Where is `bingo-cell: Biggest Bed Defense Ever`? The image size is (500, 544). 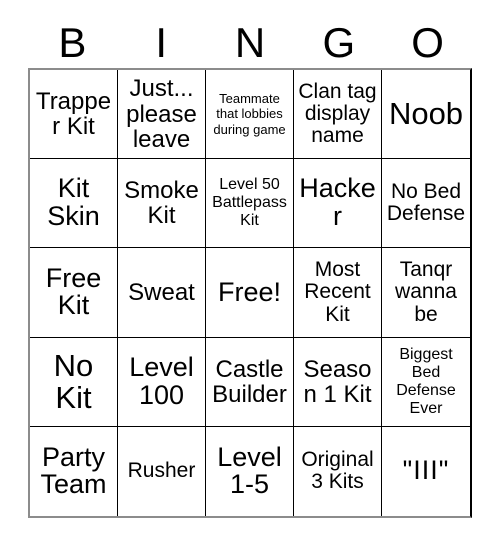
bingo-cell: Biggest Bed Defense Ever is located at coordinates (426, 382).